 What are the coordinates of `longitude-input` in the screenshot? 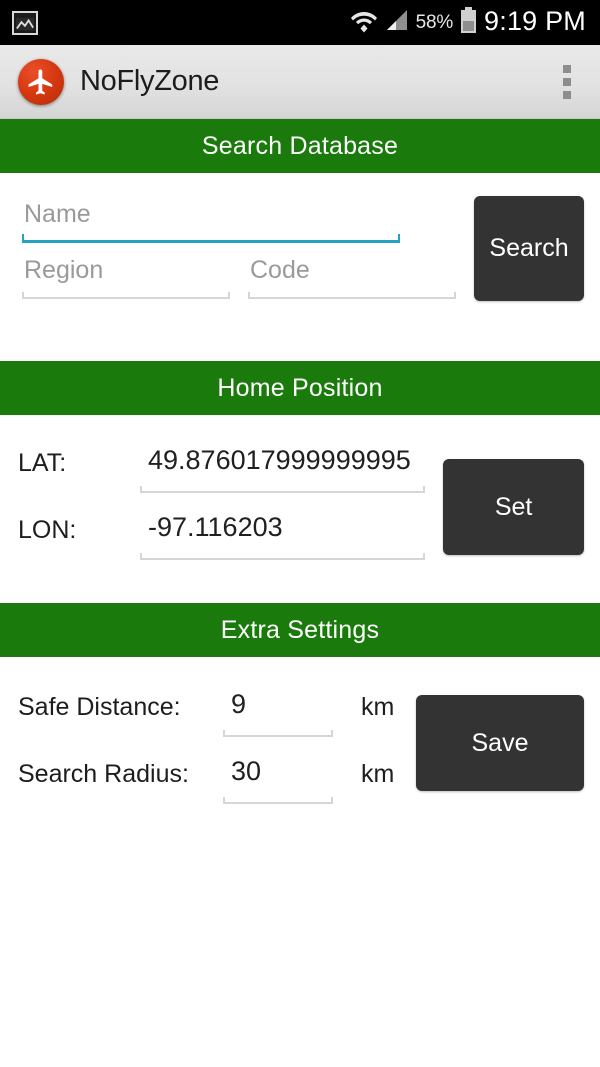 It's located at (283, 530).